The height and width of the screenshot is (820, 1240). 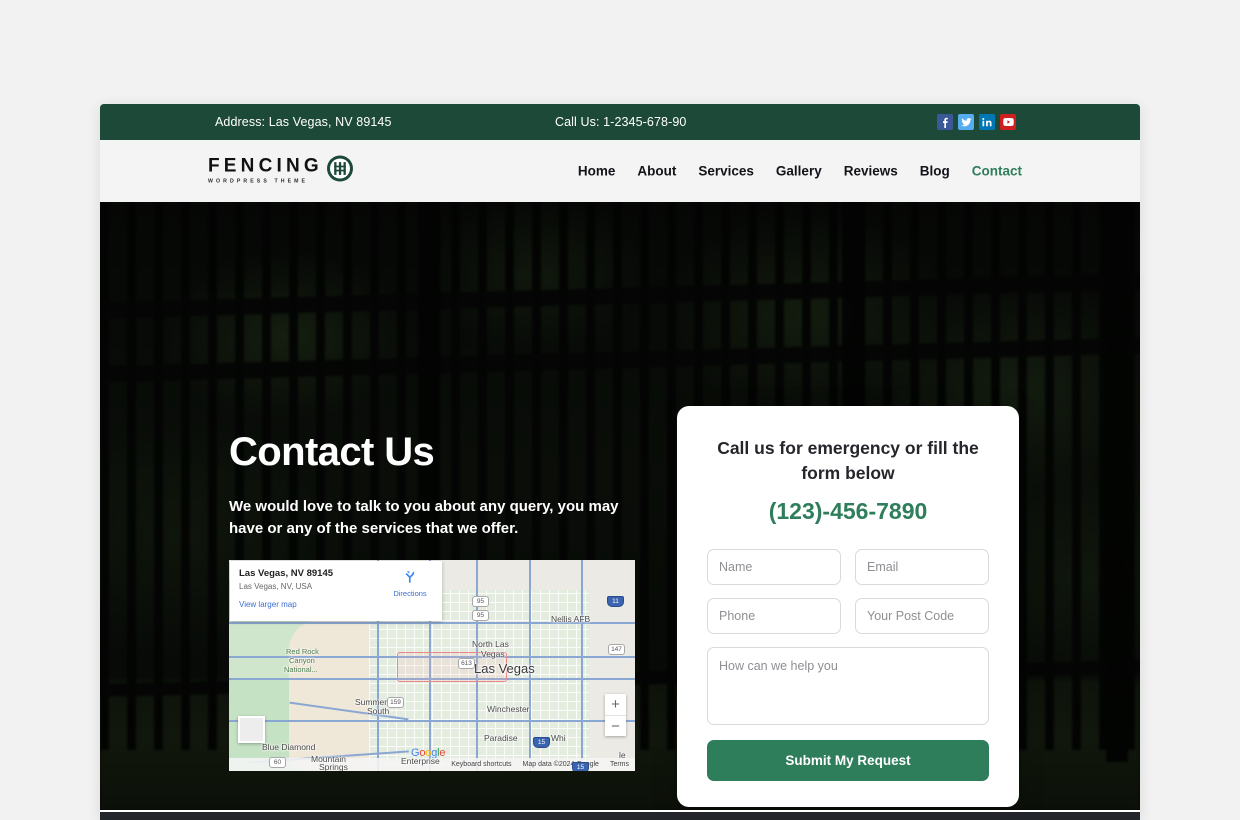 I want to click on map-highway-shield: 159, so click(x=395, y=702).